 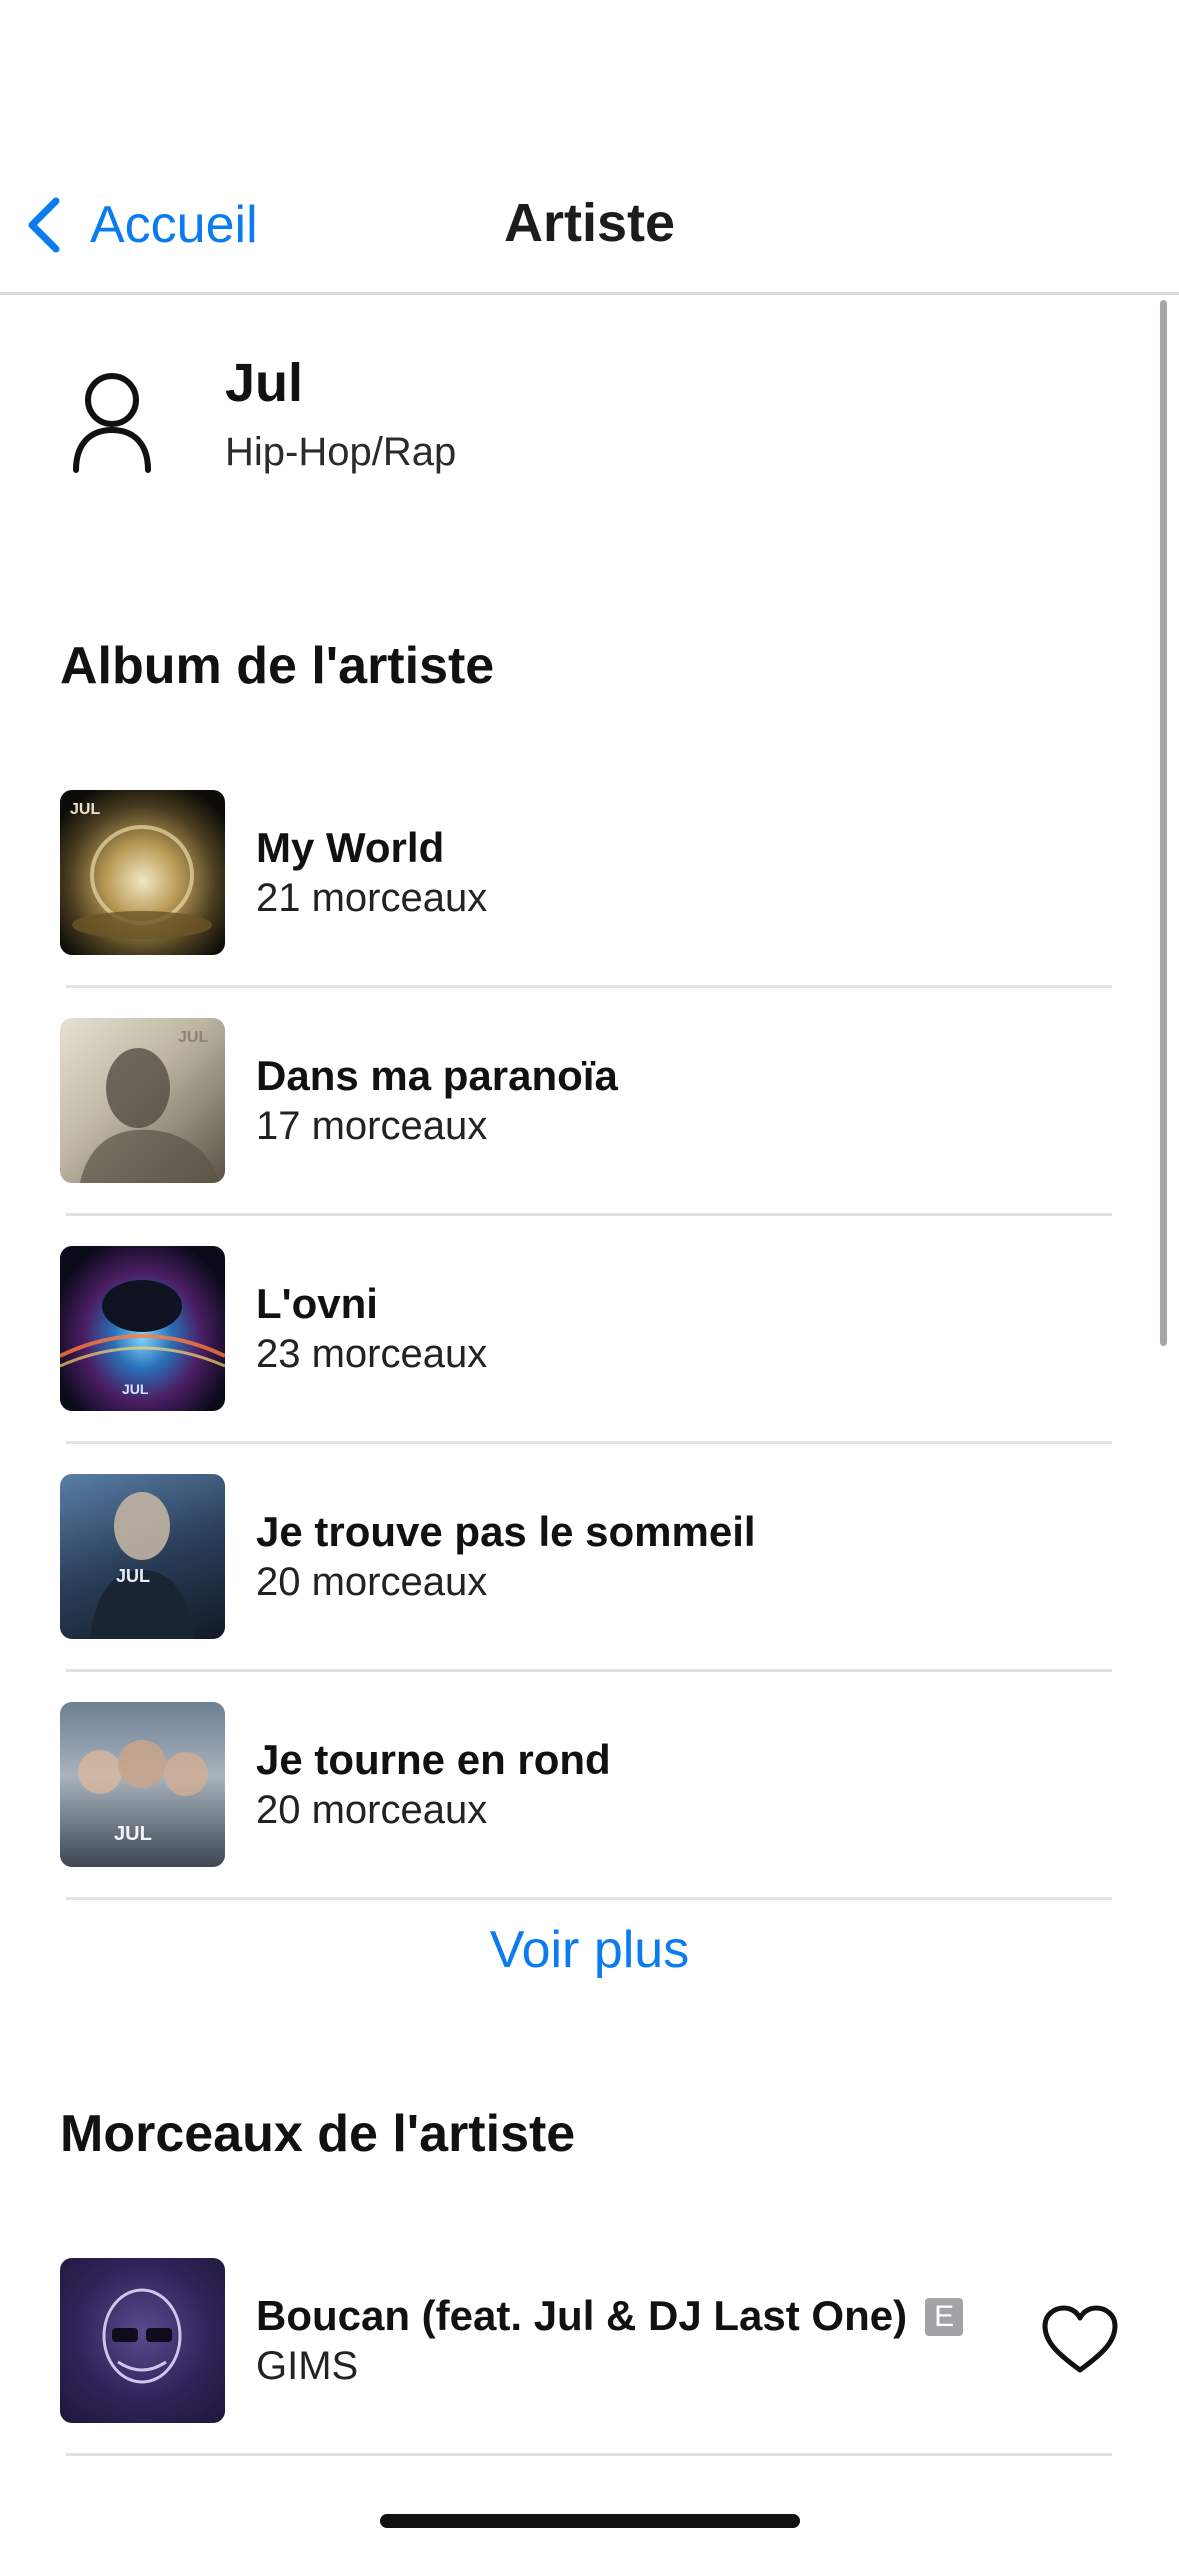 I want to click on album-row: JUL Dans ma paranoïa 17 morceaux, so click(x=589, y=1132).